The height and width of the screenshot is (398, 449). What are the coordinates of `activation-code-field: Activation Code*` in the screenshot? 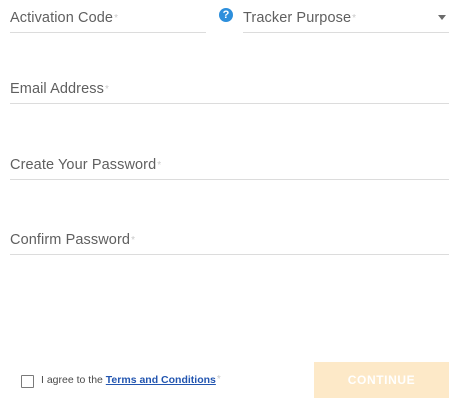 It's located at (108, 16).